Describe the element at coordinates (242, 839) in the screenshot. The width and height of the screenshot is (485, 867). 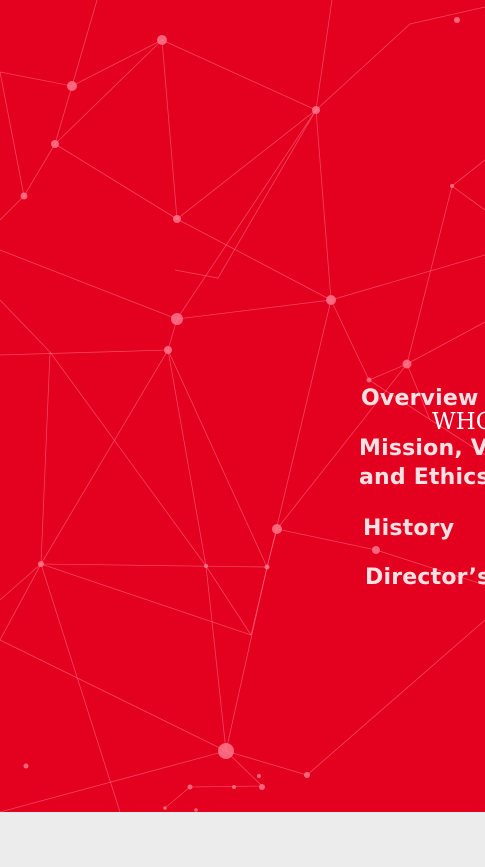
I see `footer-band` at that location.